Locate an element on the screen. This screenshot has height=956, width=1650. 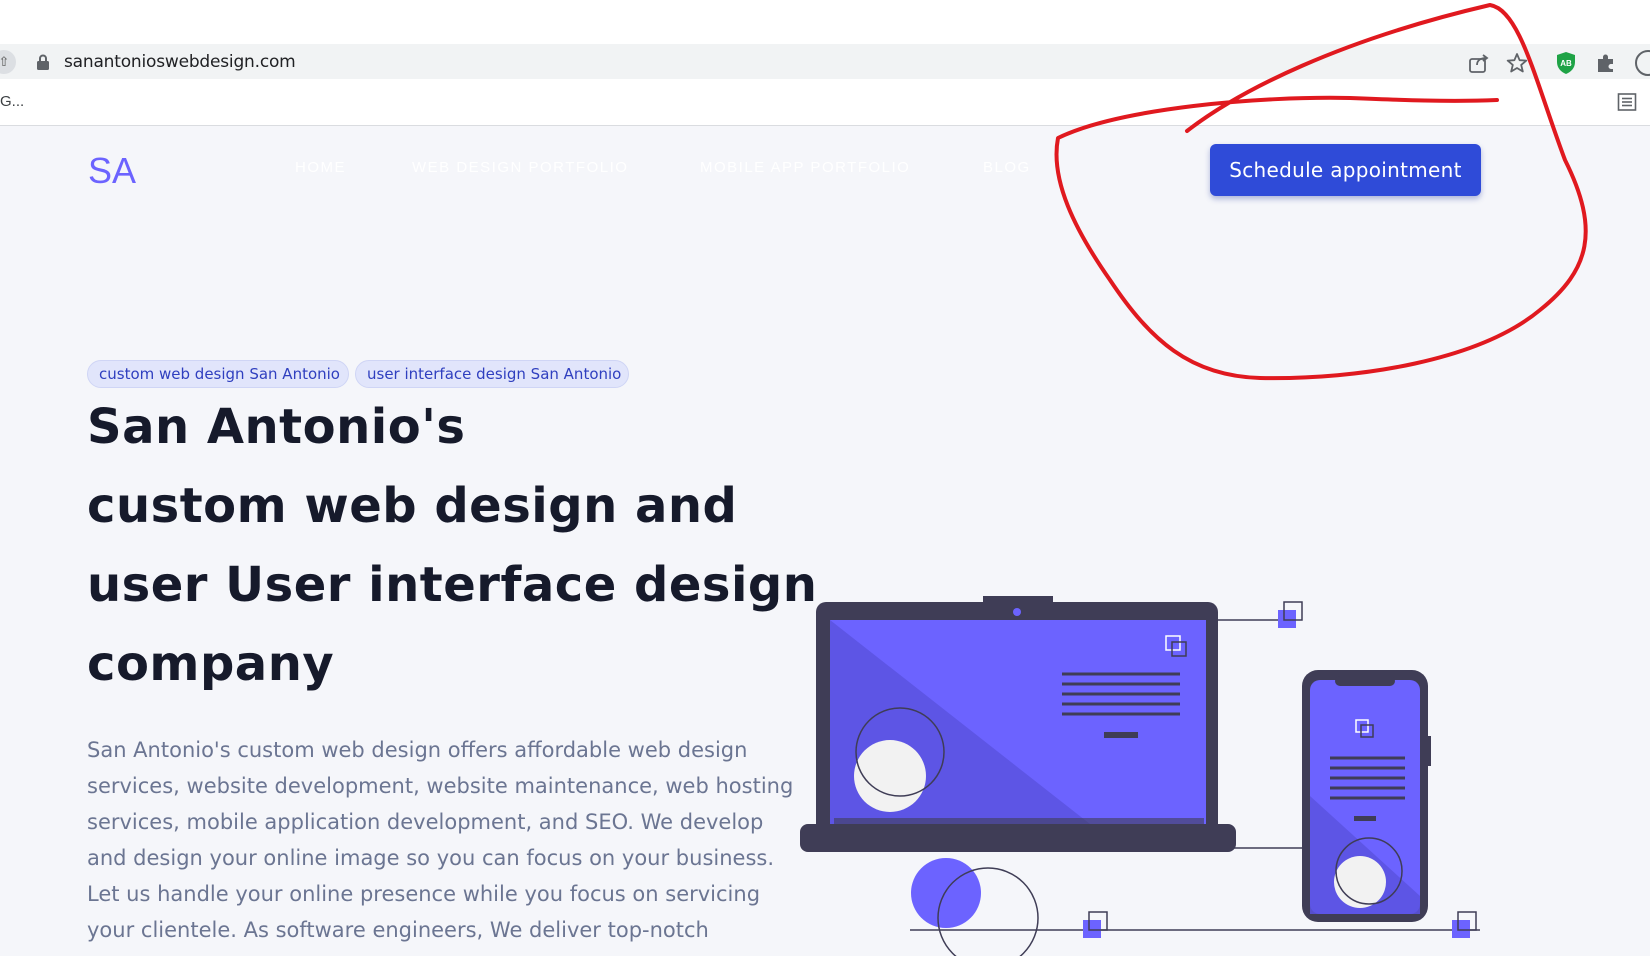
headline-line: company is located at coordinates (211, 664).